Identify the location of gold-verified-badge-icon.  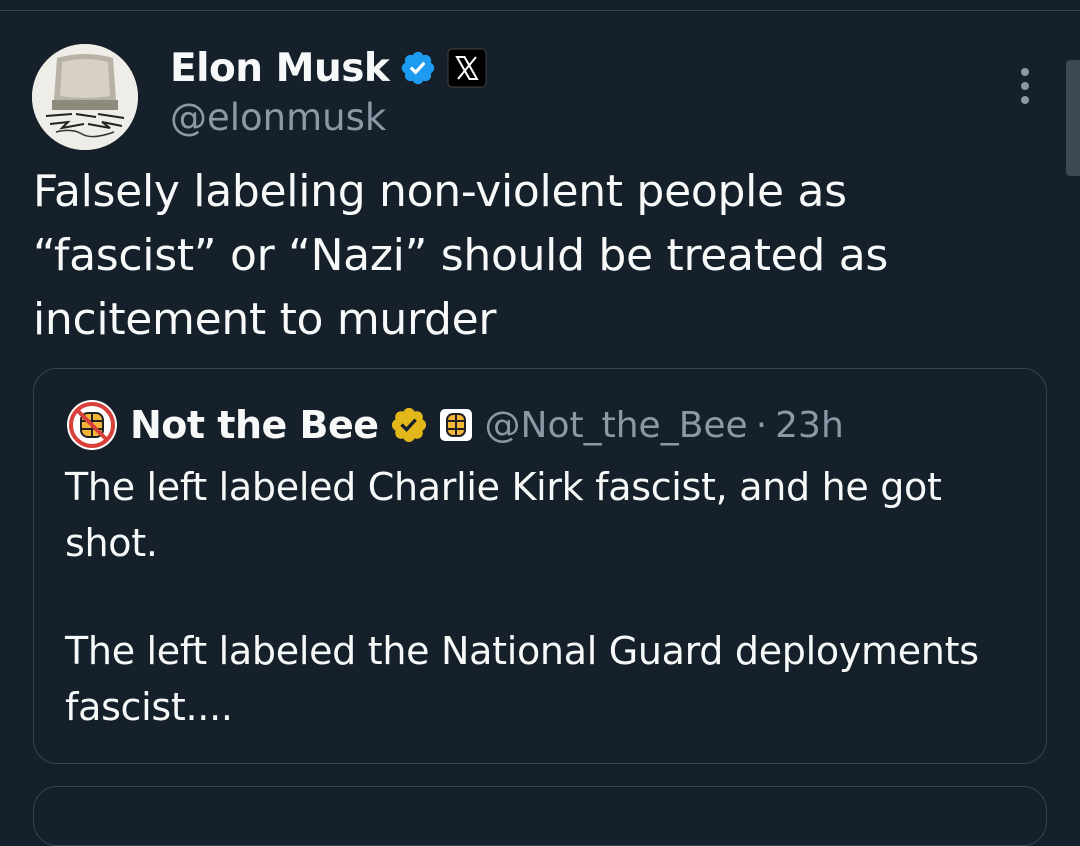
(409, 425).